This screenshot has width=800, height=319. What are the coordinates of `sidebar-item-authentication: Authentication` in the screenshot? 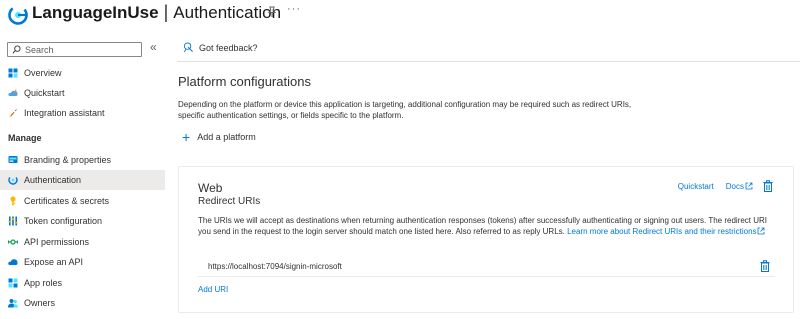 It's located at (82, 180).